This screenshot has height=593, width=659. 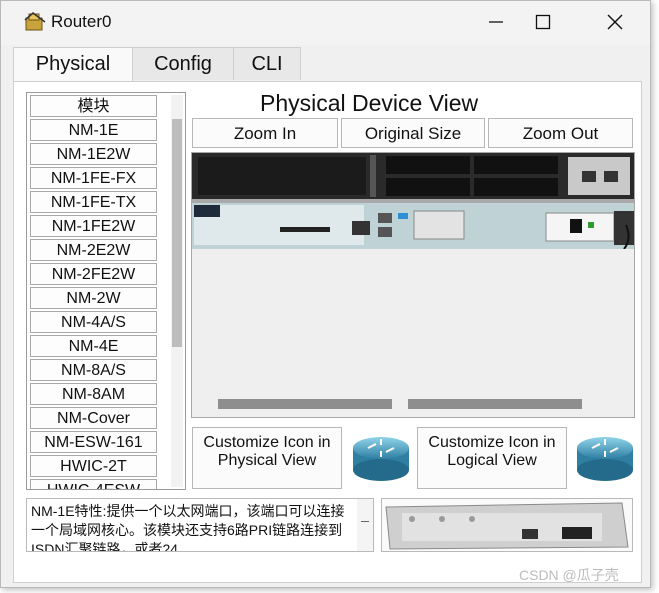 What do you see at coordinates (73, 64) in the screenshot?
I see `tab-physical: Physical` at bounding box center [73, 64].